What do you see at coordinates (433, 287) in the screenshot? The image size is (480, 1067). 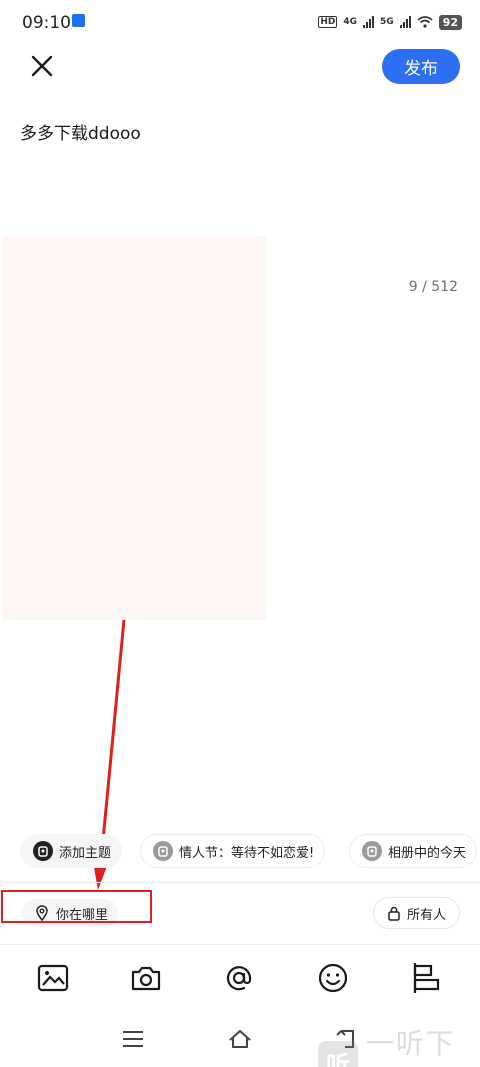 I see `char-count: 9 / 512` at bounding box center [433, 287].